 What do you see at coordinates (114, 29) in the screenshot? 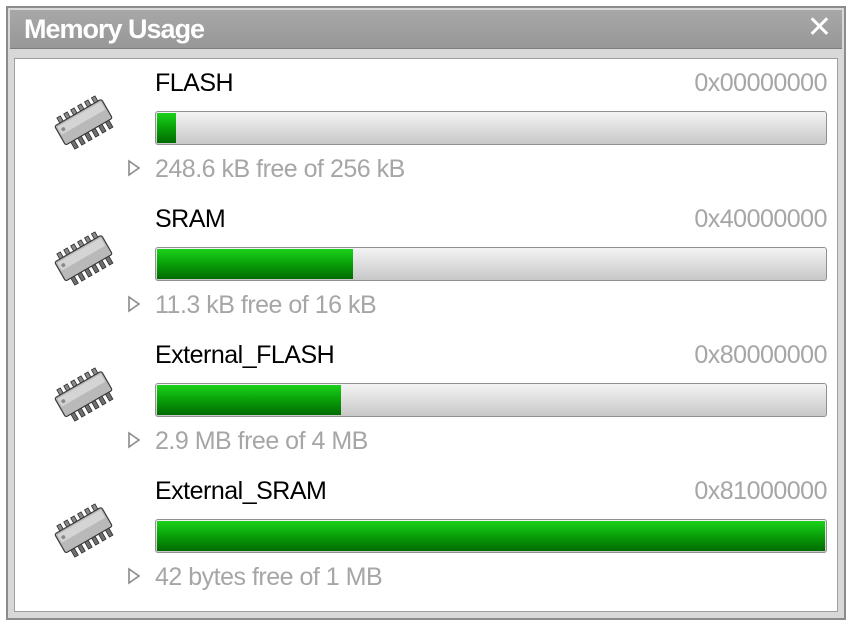
I see `window-title: Memory Usage` at bounding box center [114, 29].